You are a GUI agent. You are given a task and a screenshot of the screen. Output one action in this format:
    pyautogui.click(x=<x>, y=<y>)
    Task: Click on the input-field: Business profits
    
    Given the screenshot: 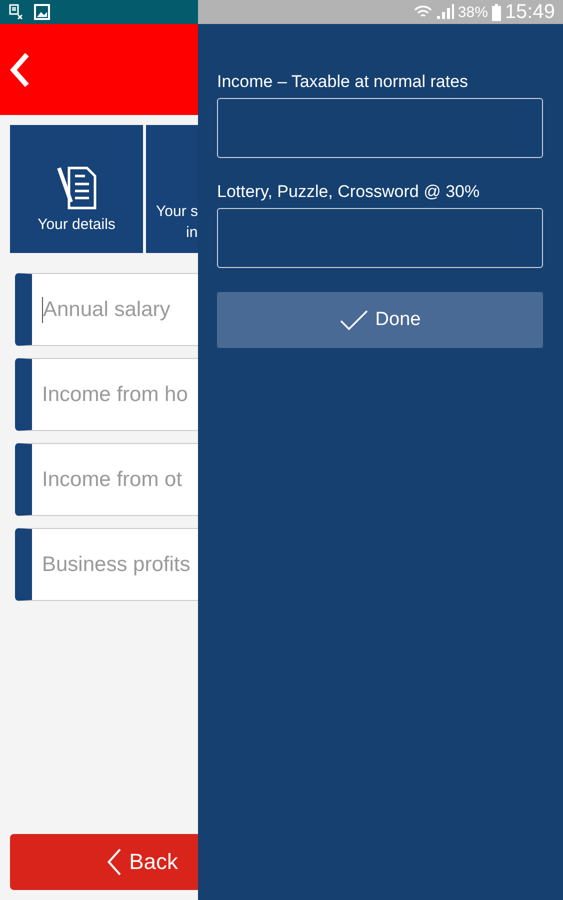 What is the action you would take?
    pyautogui.click(x=106, y=564)
    